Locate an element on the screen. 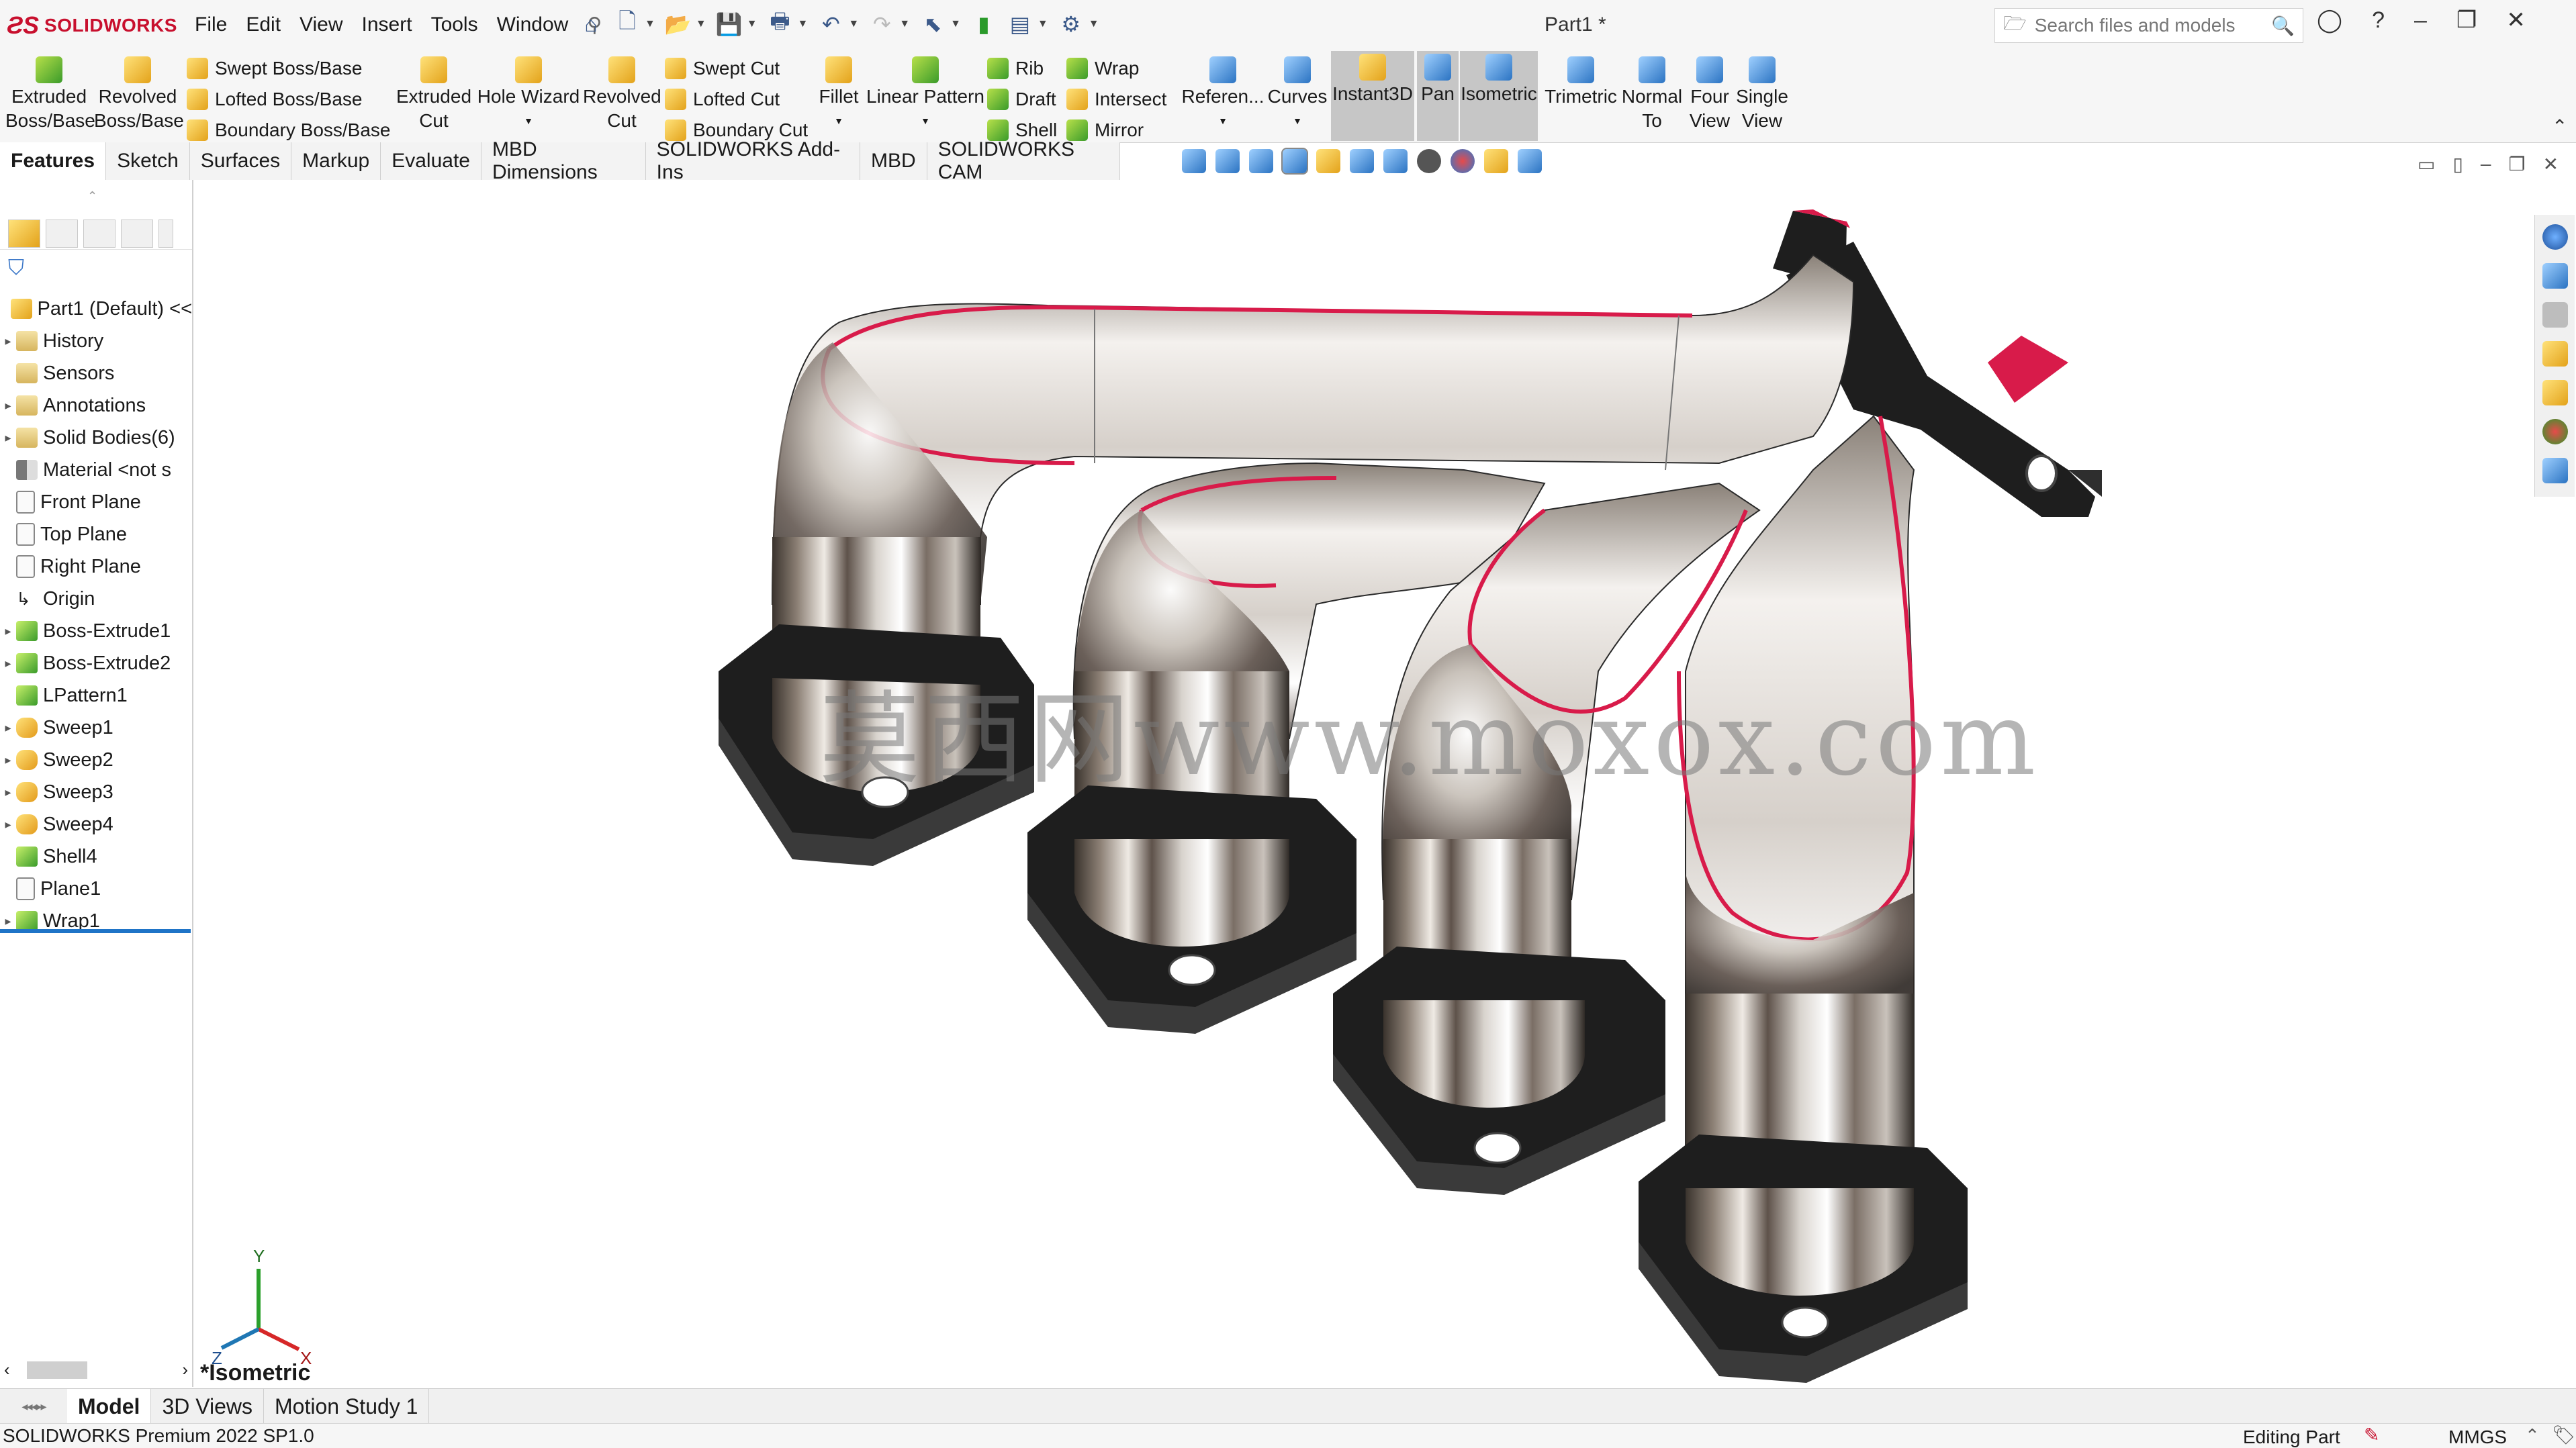  instant3d-button: Instant3D is located at coordinates (1372, 96).